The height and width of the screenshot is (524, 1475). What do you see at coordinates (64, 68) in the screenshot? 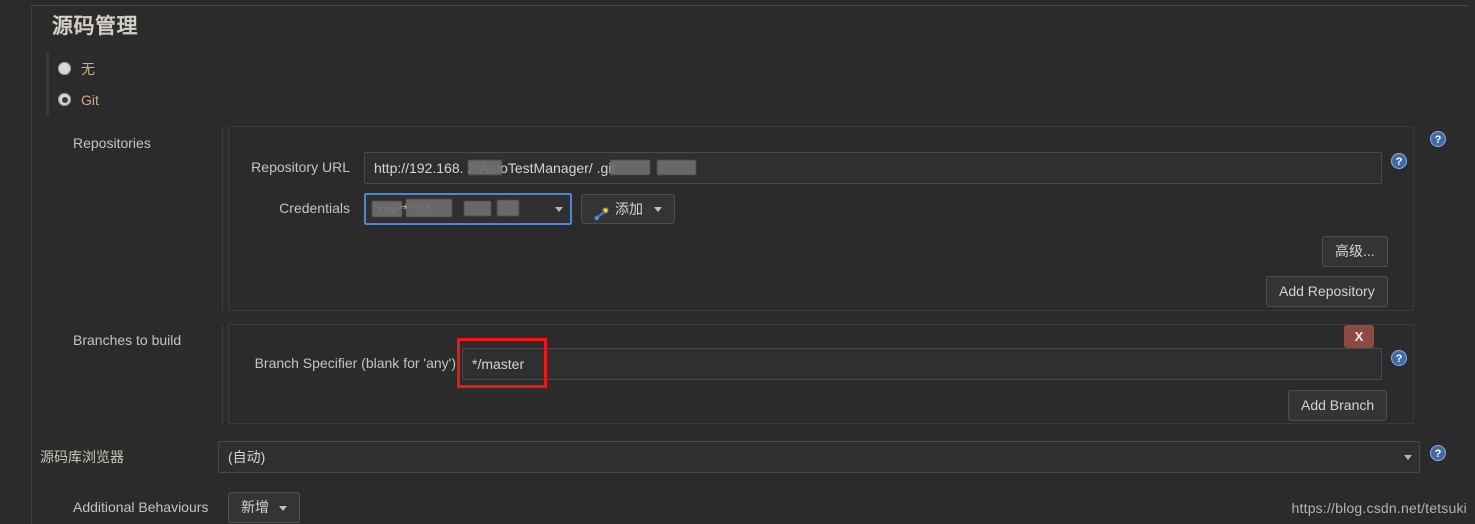
I see `radio-icon-none` at bounding box center [64, 68].